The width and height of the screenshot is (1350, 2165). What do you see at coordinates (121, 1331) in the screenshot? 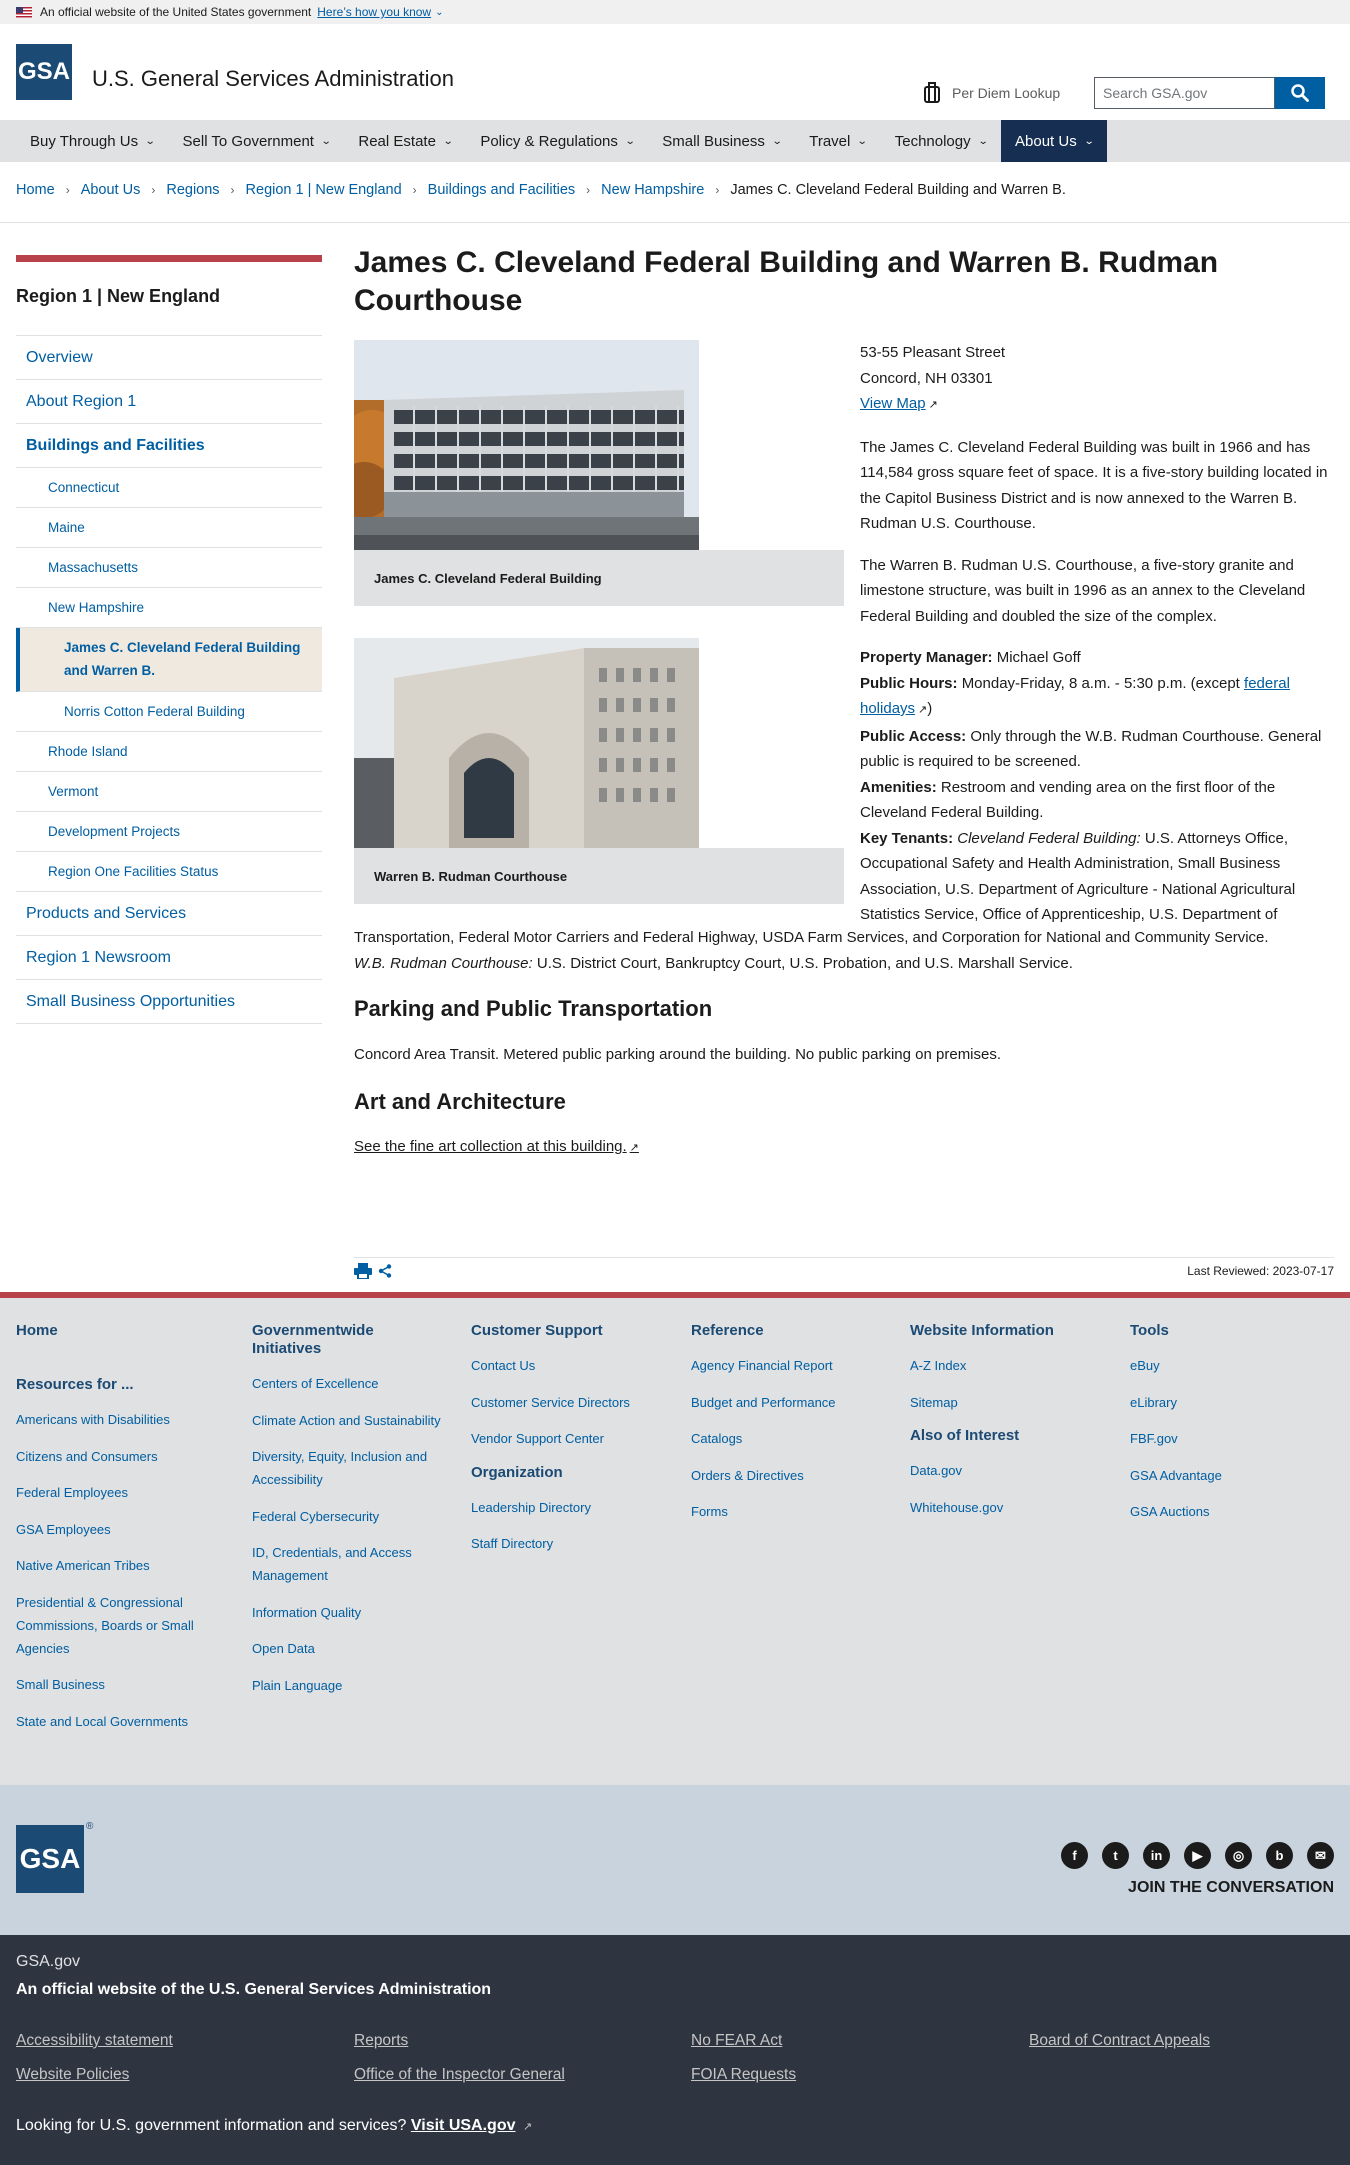
I see `footer-home-link: Home` at bounding box center [121, 1331].